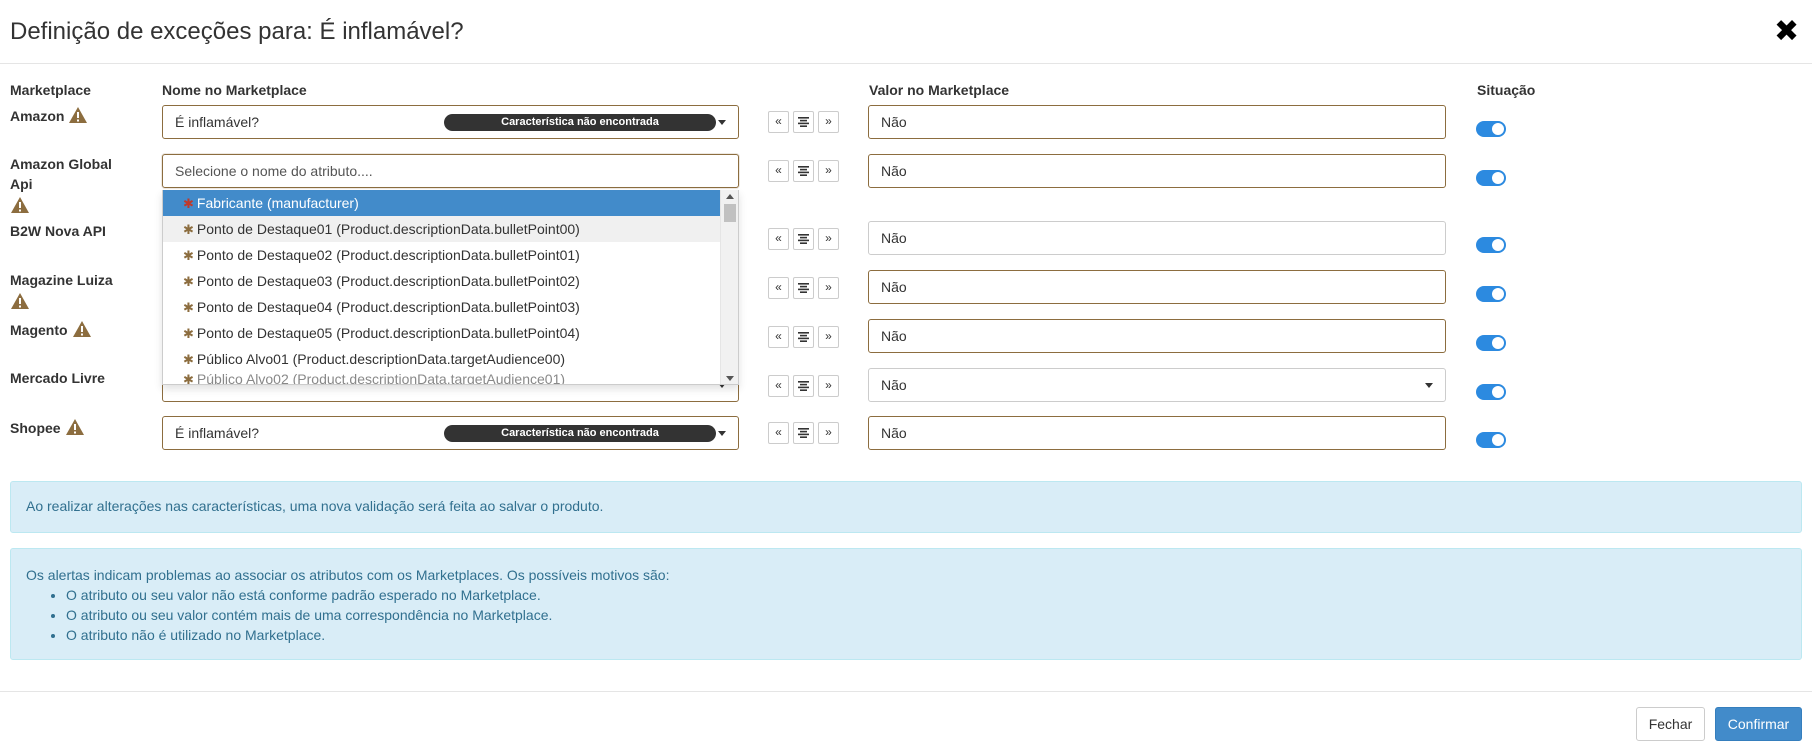 The height and width of the screenshot is (753, 1812). I want to click on marketplace-label-magazine-luiza: Magazine Luiza, so click(61, 290).